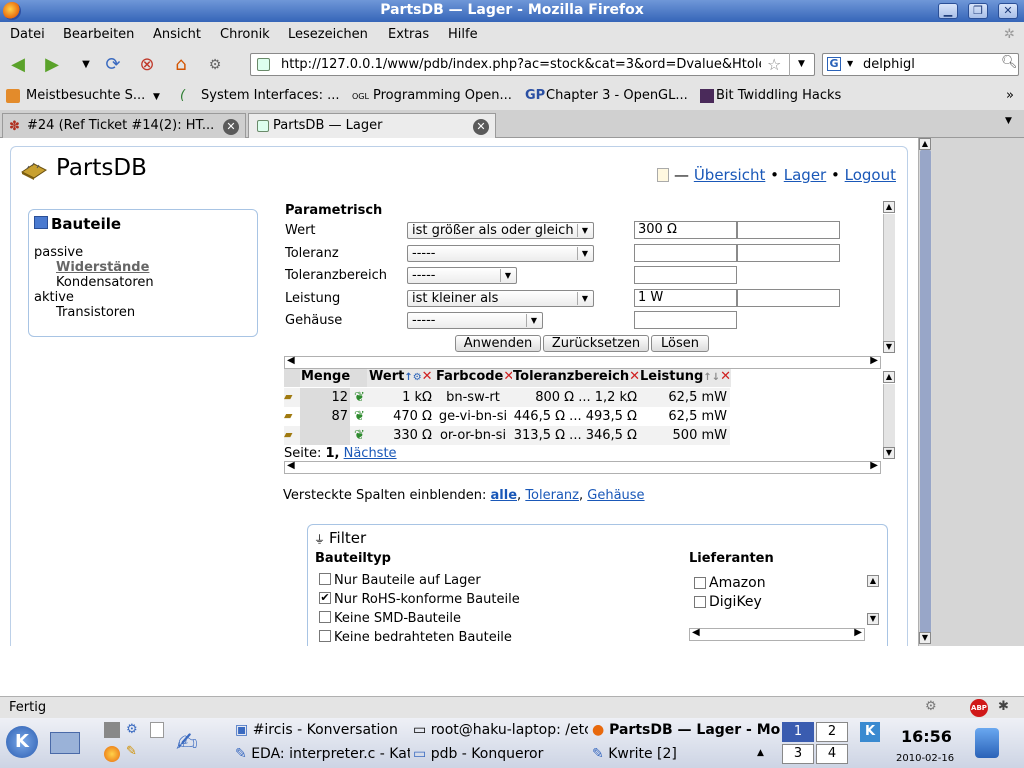 The image size is (1024, 768). I want to click on task-kate: ✎ EDA: interpreter.c - Kate, so click(322, 754).